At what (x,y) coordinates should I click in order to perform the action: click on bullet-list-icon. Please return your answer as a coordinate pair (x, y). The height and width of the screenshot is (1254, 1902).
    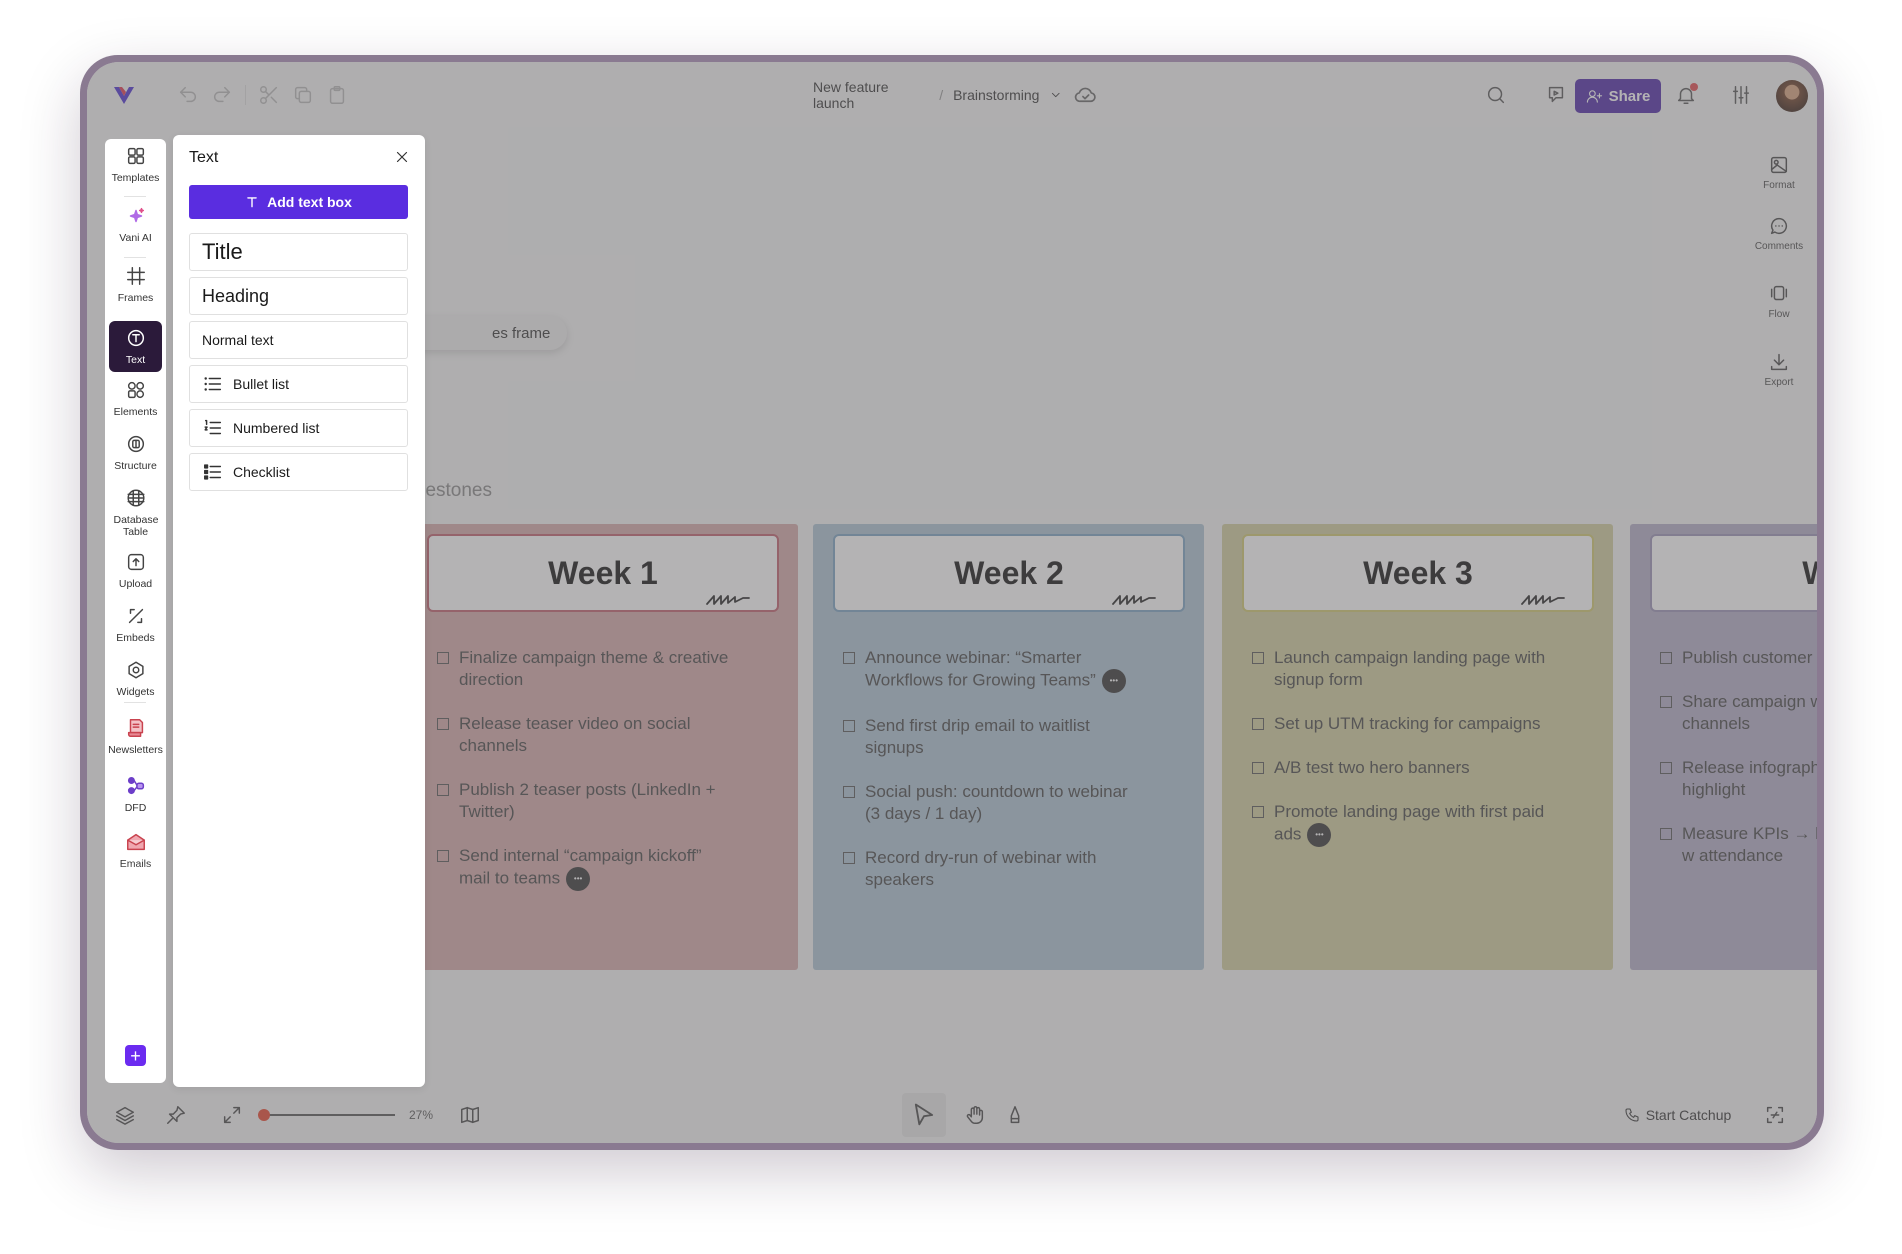
    Looking at the image, I should click on (213, 384).